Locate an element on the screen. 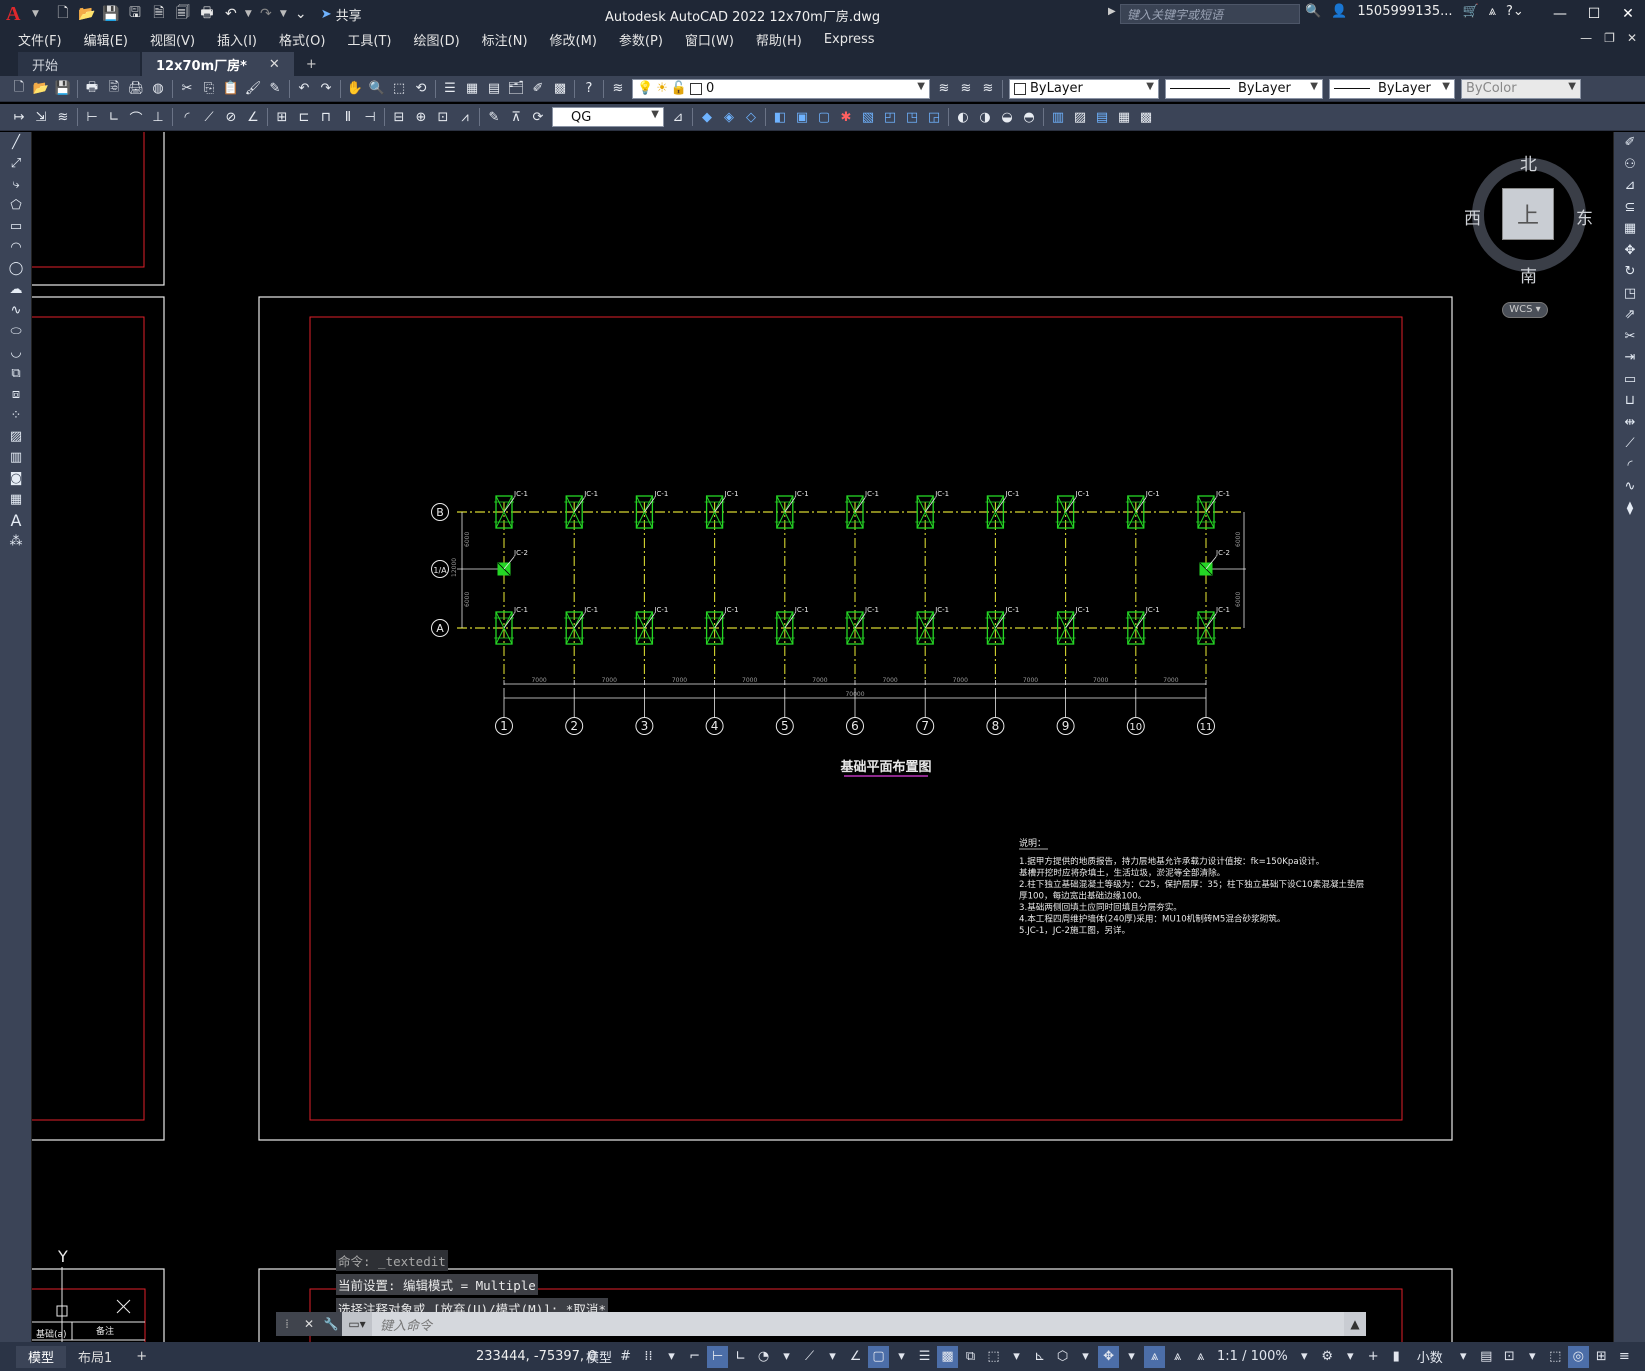 This screenshot has width=1645, height=1371. tab-model: 模型 is located at coordinates (41, 1356).